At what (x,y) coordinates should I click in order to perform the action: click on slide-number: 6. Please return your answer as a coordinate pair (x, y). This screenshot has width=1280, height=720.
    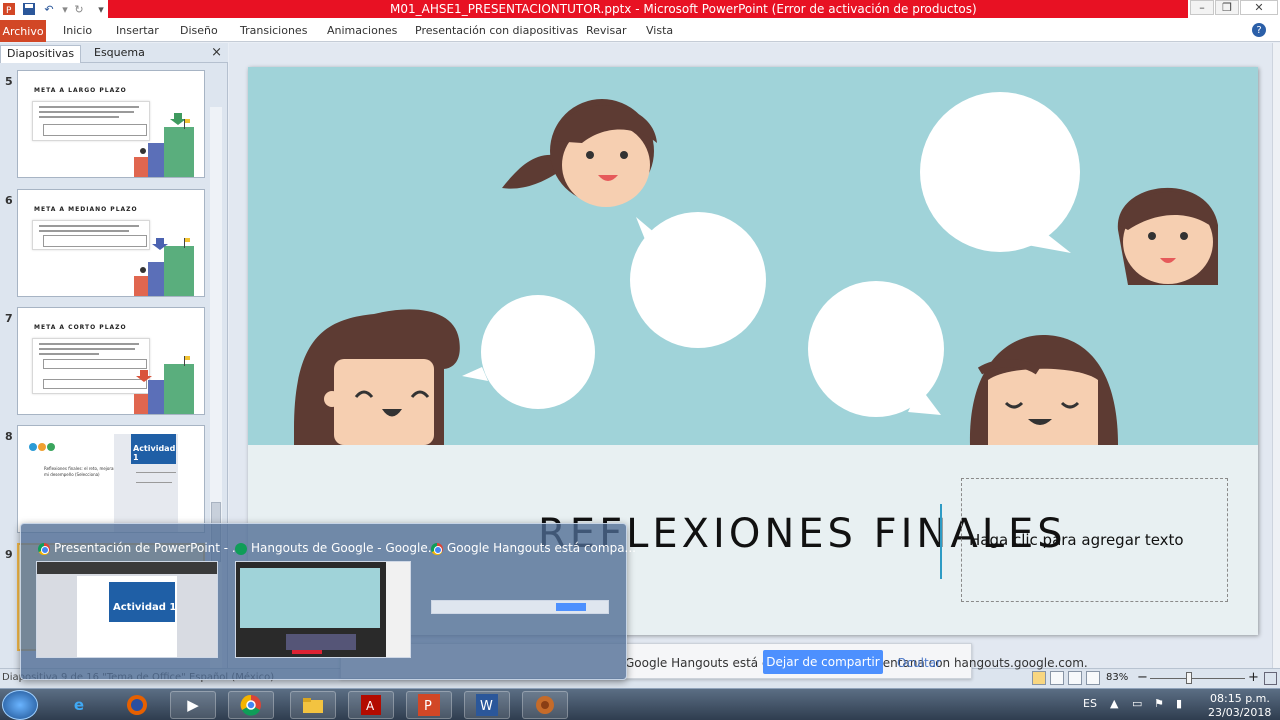
    Looking at the image, I should click on (9, 200).